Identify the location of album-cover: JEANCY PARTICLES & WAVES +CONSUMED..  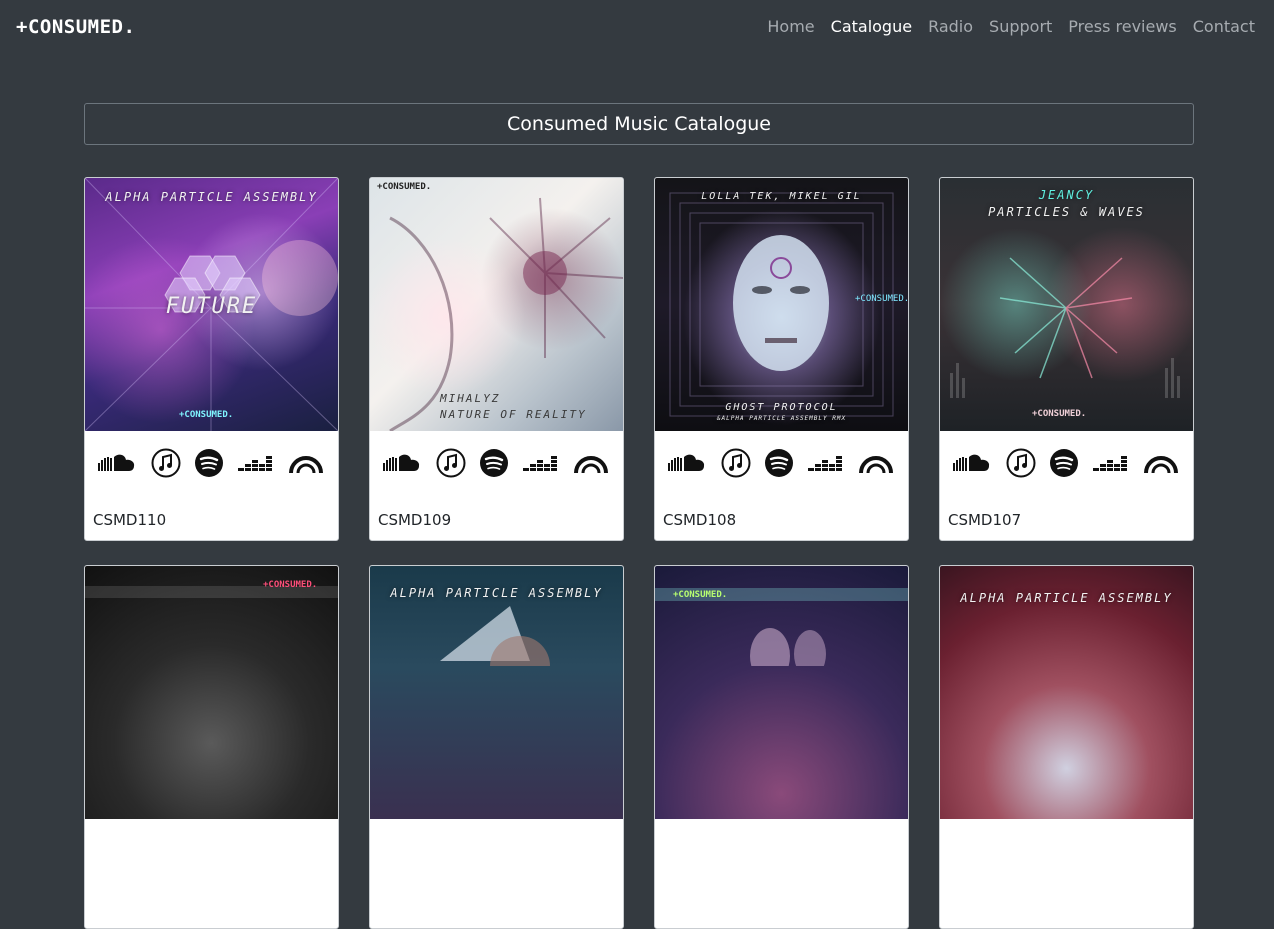
(1066, 304).